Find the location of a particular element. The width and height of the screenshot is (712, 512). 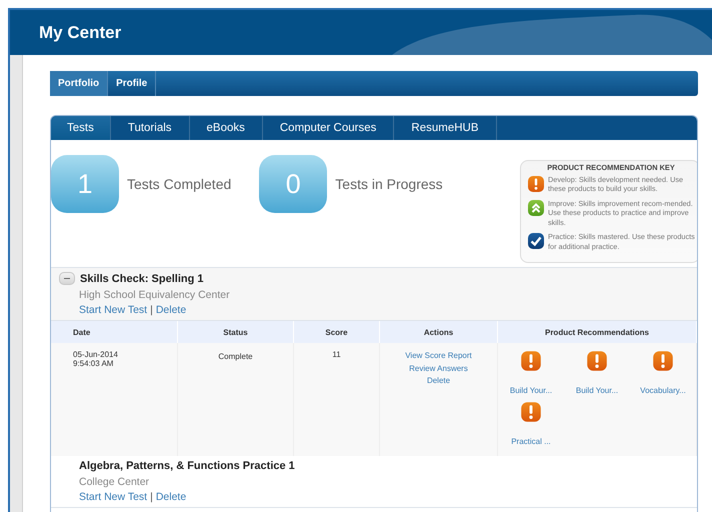

column-header: Score is located at coordinates (337, 332).